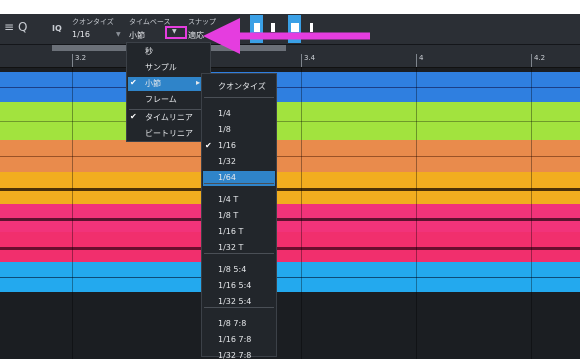  What do you see at coordinates (286, 36) in the screenshot?
I see `magenta-pointer-arrow` at bounding box center [286, 36].